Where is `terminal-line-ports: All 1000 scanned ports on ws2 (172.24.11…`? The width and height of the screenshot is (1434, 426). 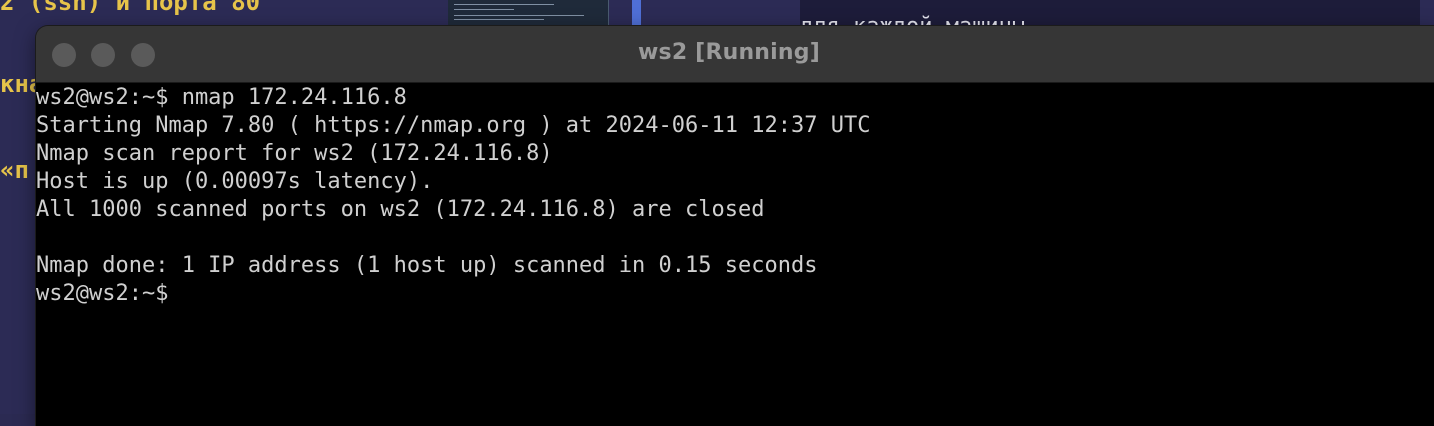 terminal-line-ports: All 1000 scanned ports on ws2 (172.24.11… is located at coordinates (400, 209).